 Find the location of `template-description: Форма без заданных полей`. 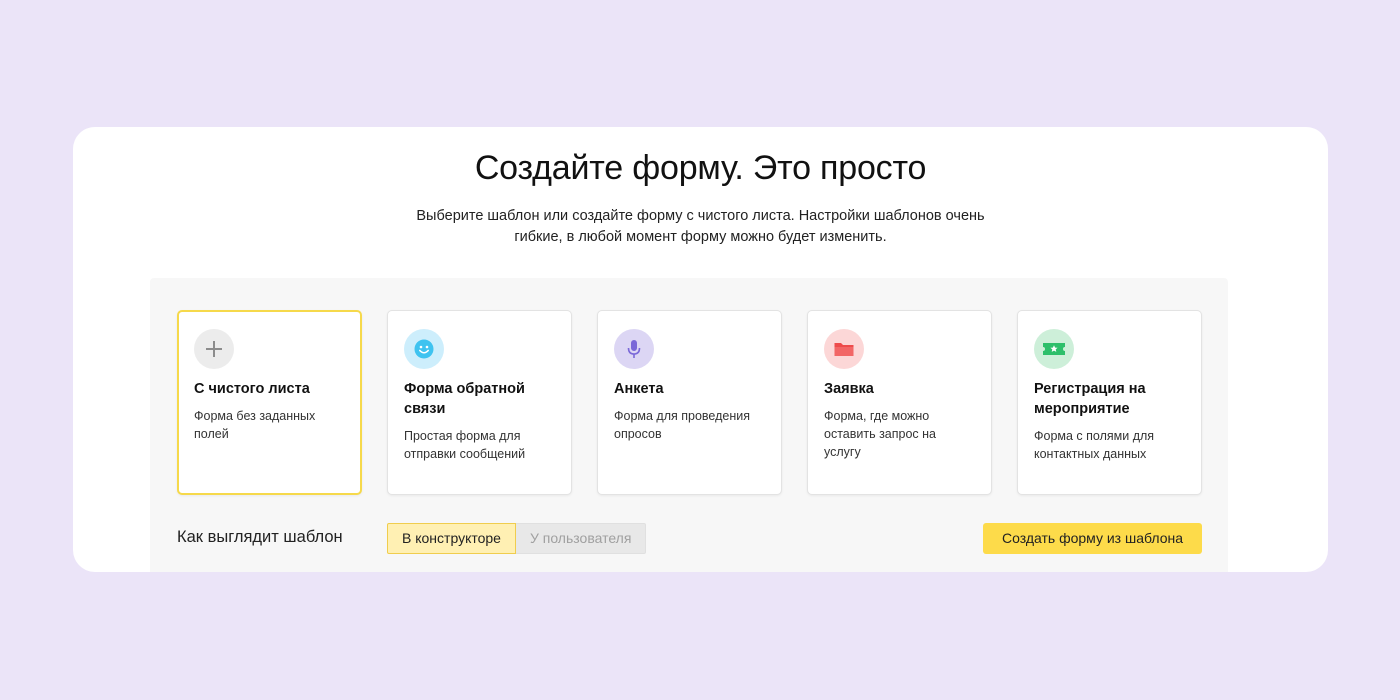

template-description: Форма без заданных полей is located at coordinates (255, 425).